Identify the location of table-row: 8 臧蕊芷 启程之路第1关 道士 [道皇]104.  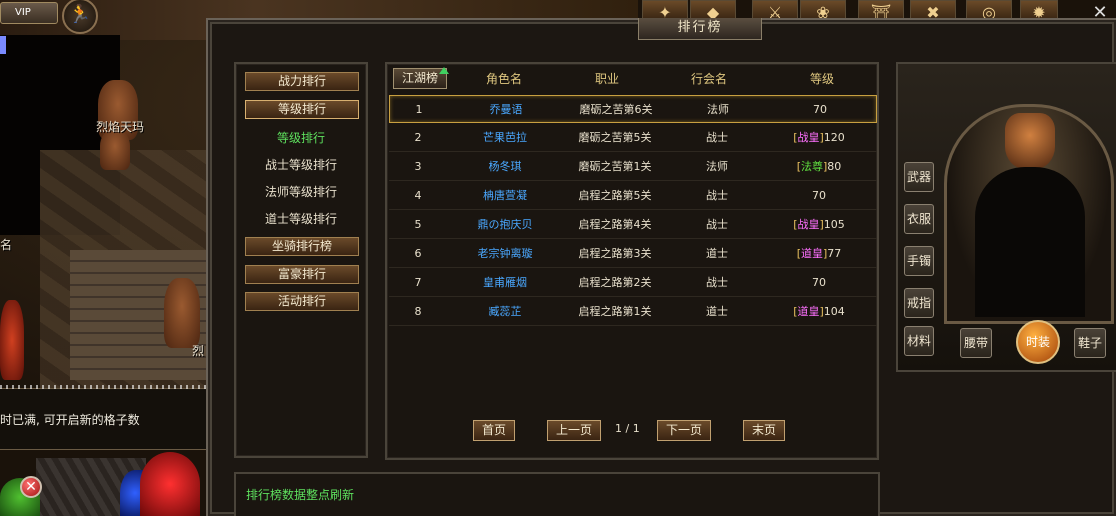
(633, 312).